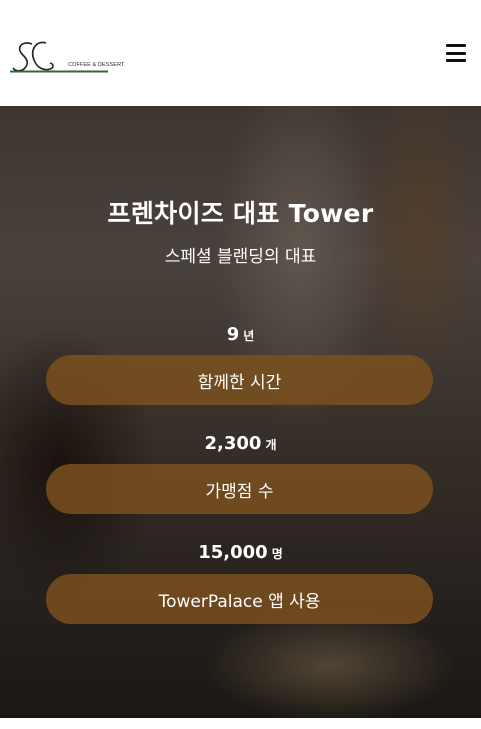  Describe the element at coordinates (249, 336) in the screenshot. I see `stat-unit: 년` at that location.